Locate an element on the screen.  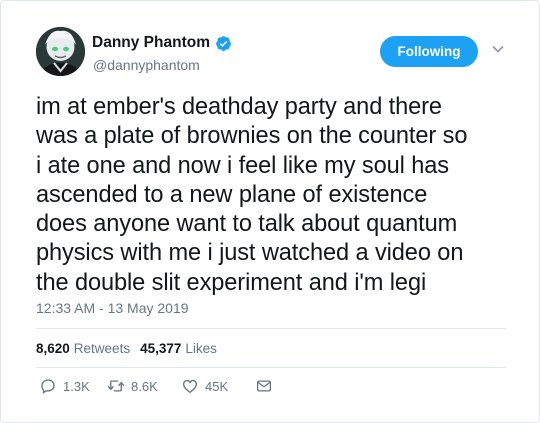
avatar is located at coordinates (60, 51).